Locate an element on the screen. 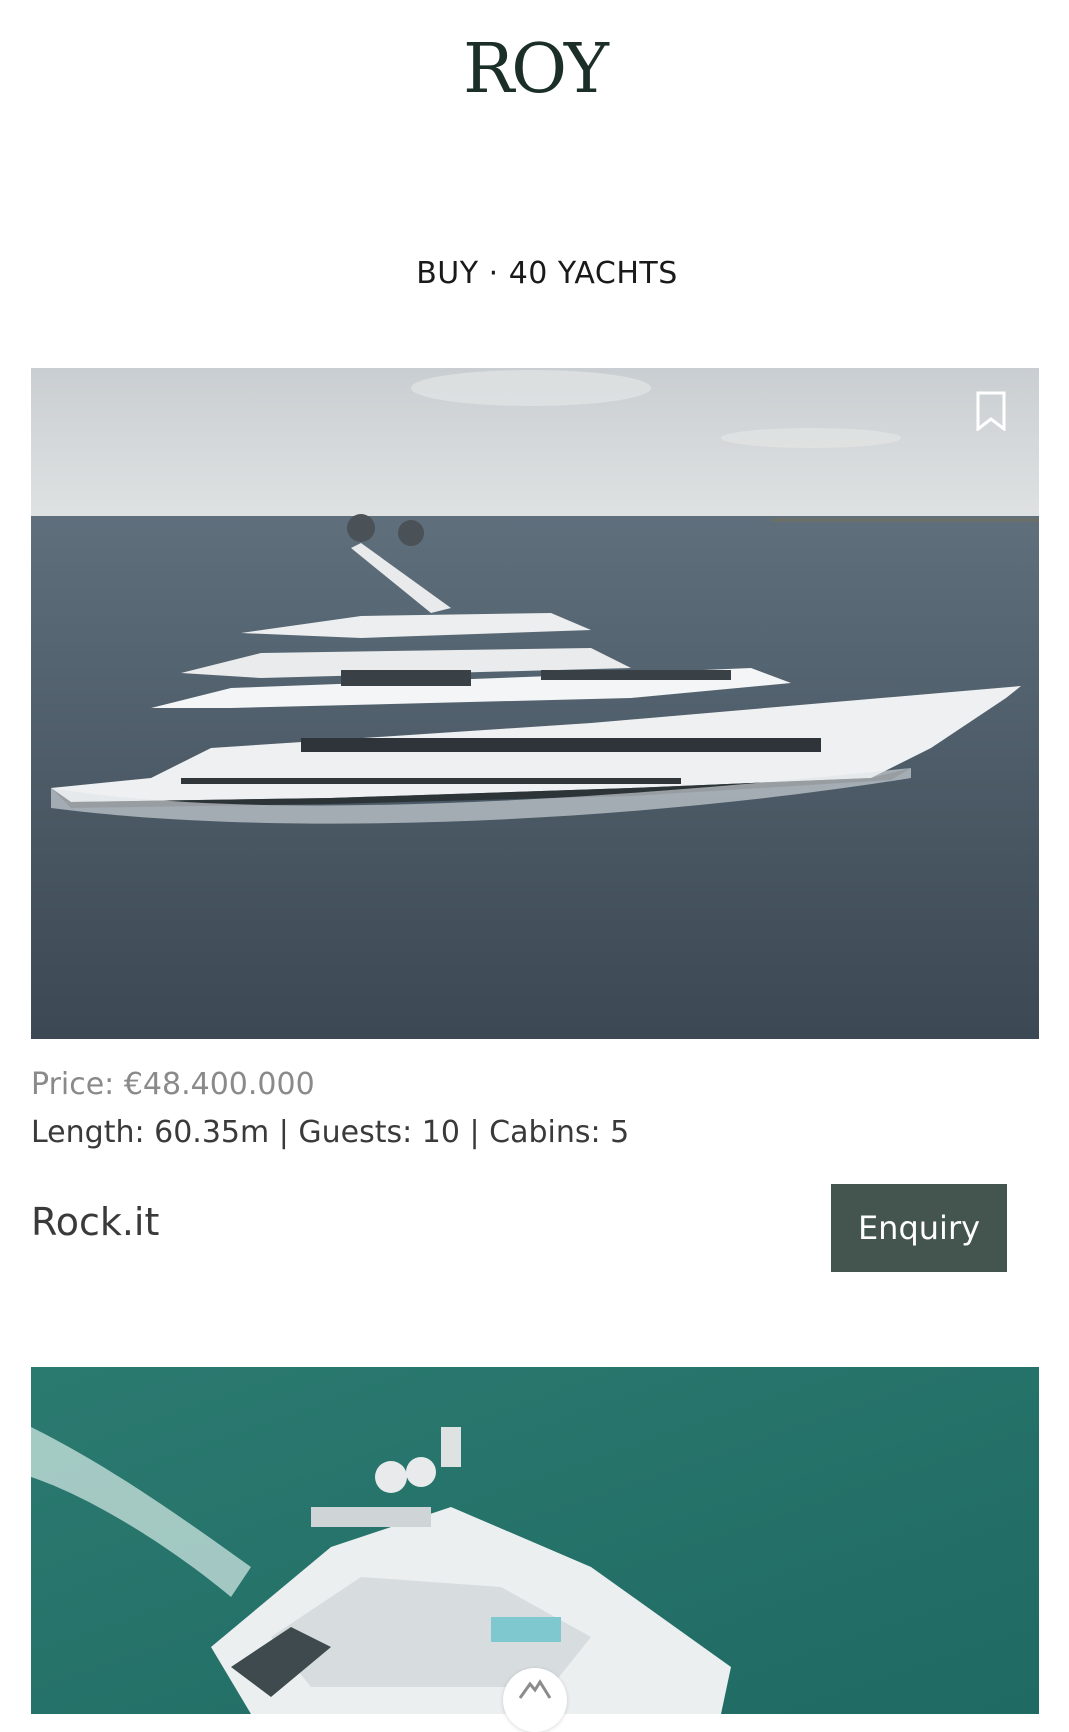 The width and height of the screenshot is (1069, 1732). mountain-logo-icon is located at coordinates (535, 1691).